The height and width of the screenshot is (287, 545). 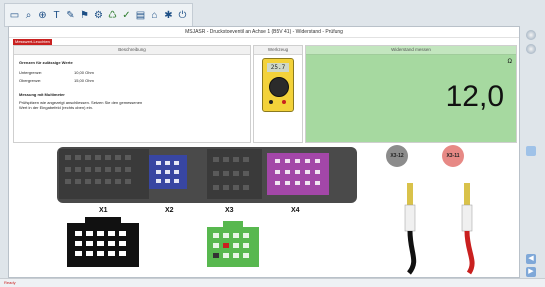 I want to click on nav-side-button, so click(x=531, y=151).